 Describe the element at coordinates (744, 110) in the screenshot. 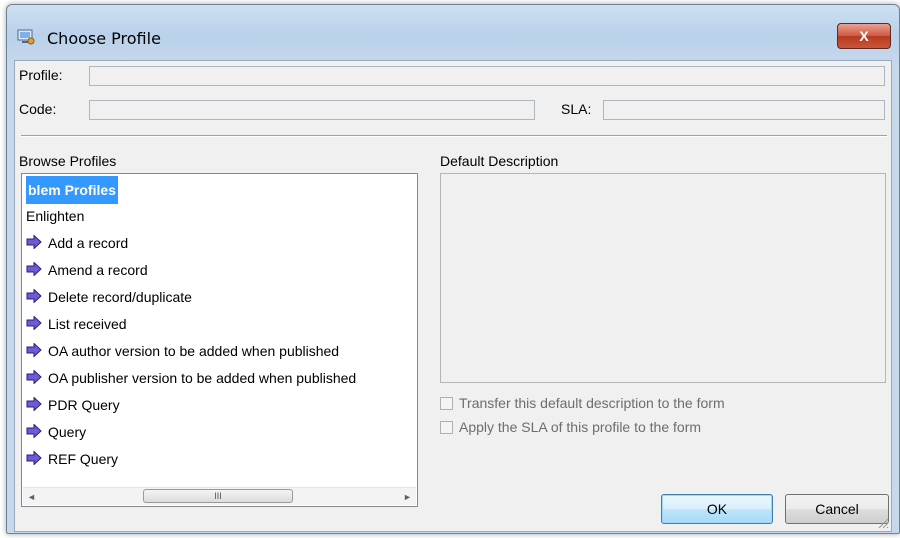

I see `sla-field` at that location.